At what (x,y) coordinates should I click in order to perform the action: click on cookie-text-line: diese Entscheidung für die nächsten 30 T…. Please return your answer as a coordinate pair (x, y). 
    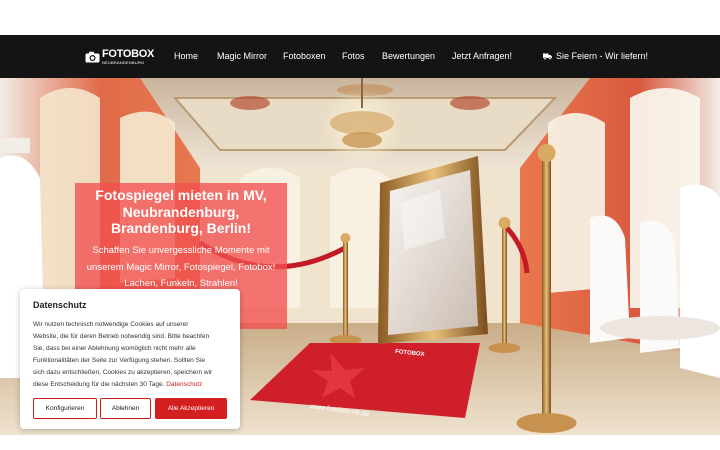
    Looking at the image, I should click on (133, 385).